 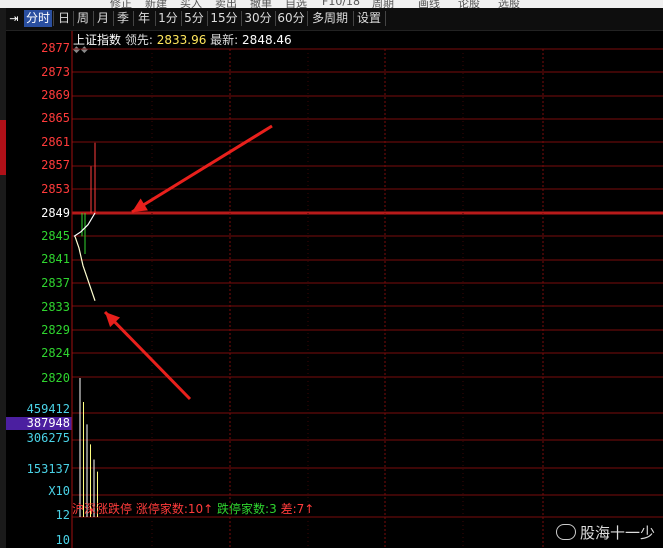 I want to click on up-limit-value: 10↑, so click(x=200, y=509).